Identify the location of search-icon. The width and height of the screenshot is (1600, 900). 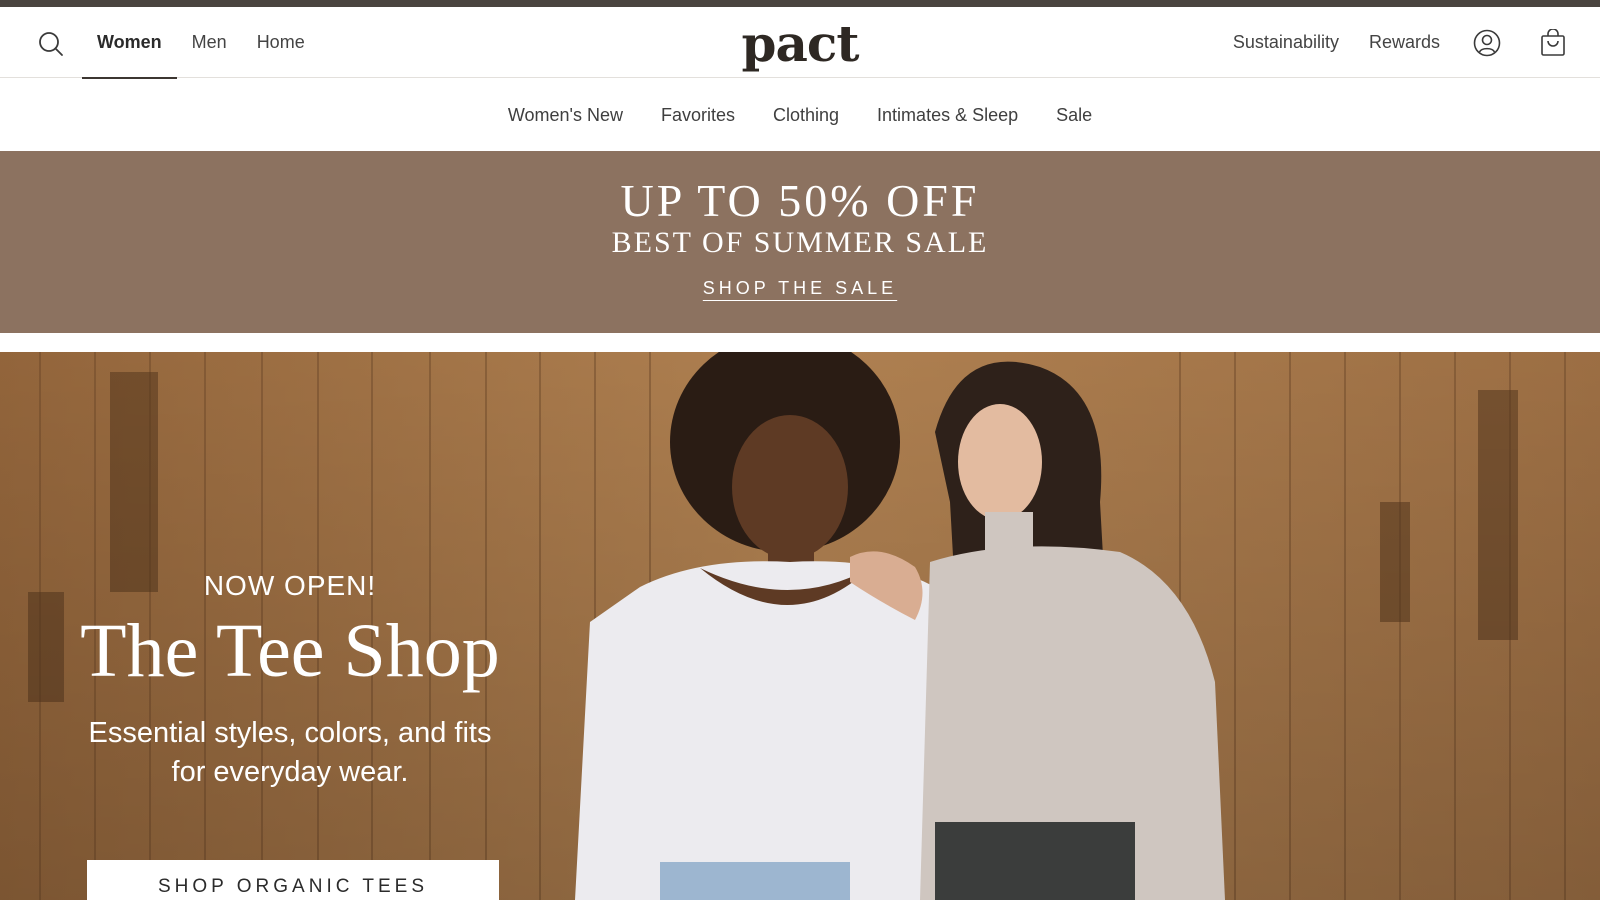
(51, 44).